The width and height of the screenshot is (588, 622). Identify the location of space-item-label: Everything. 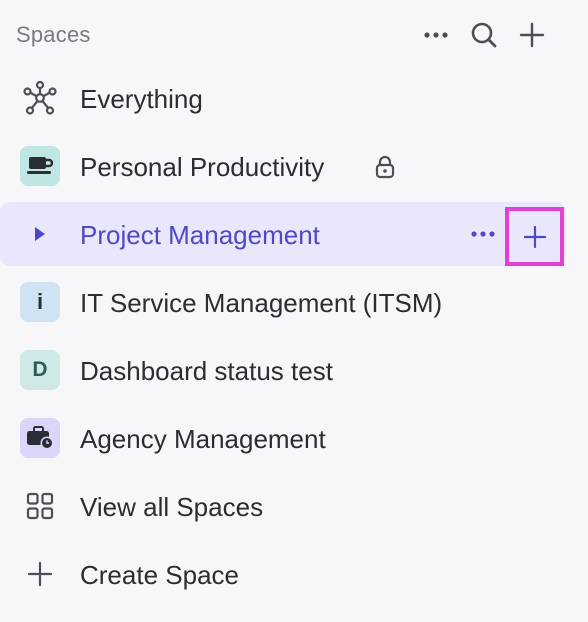
(141, 99).